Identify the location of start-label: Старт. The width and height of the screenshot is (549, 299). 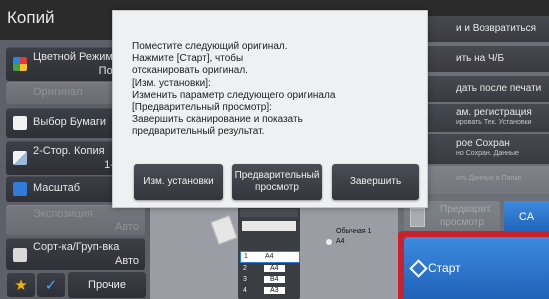
(444, 268).